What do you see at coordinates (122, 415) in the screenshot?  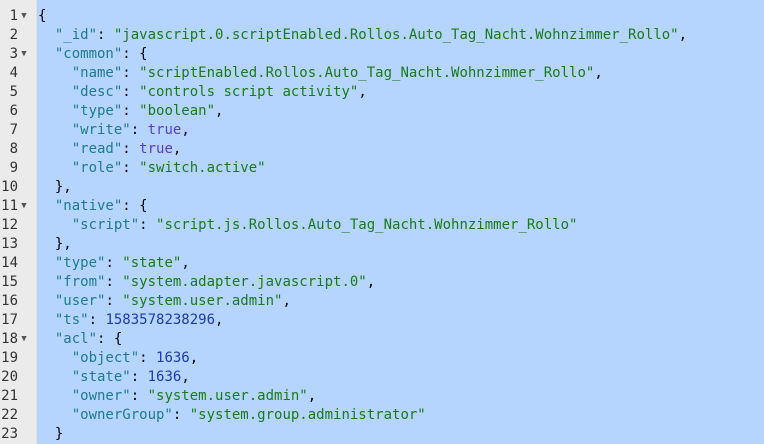 I see `code-token-key: "ownerGroup"` at bounding box center [122, 415].